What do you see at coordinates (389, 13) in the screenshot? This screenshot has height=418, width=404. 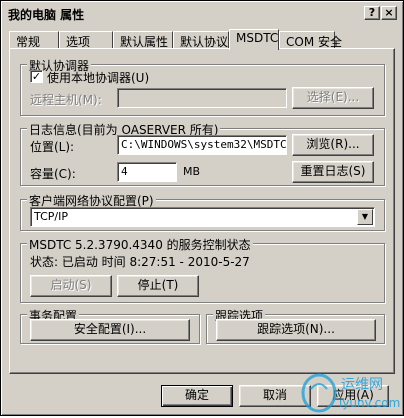 I see `close-icon: ×` at bounding box center [389, 13].